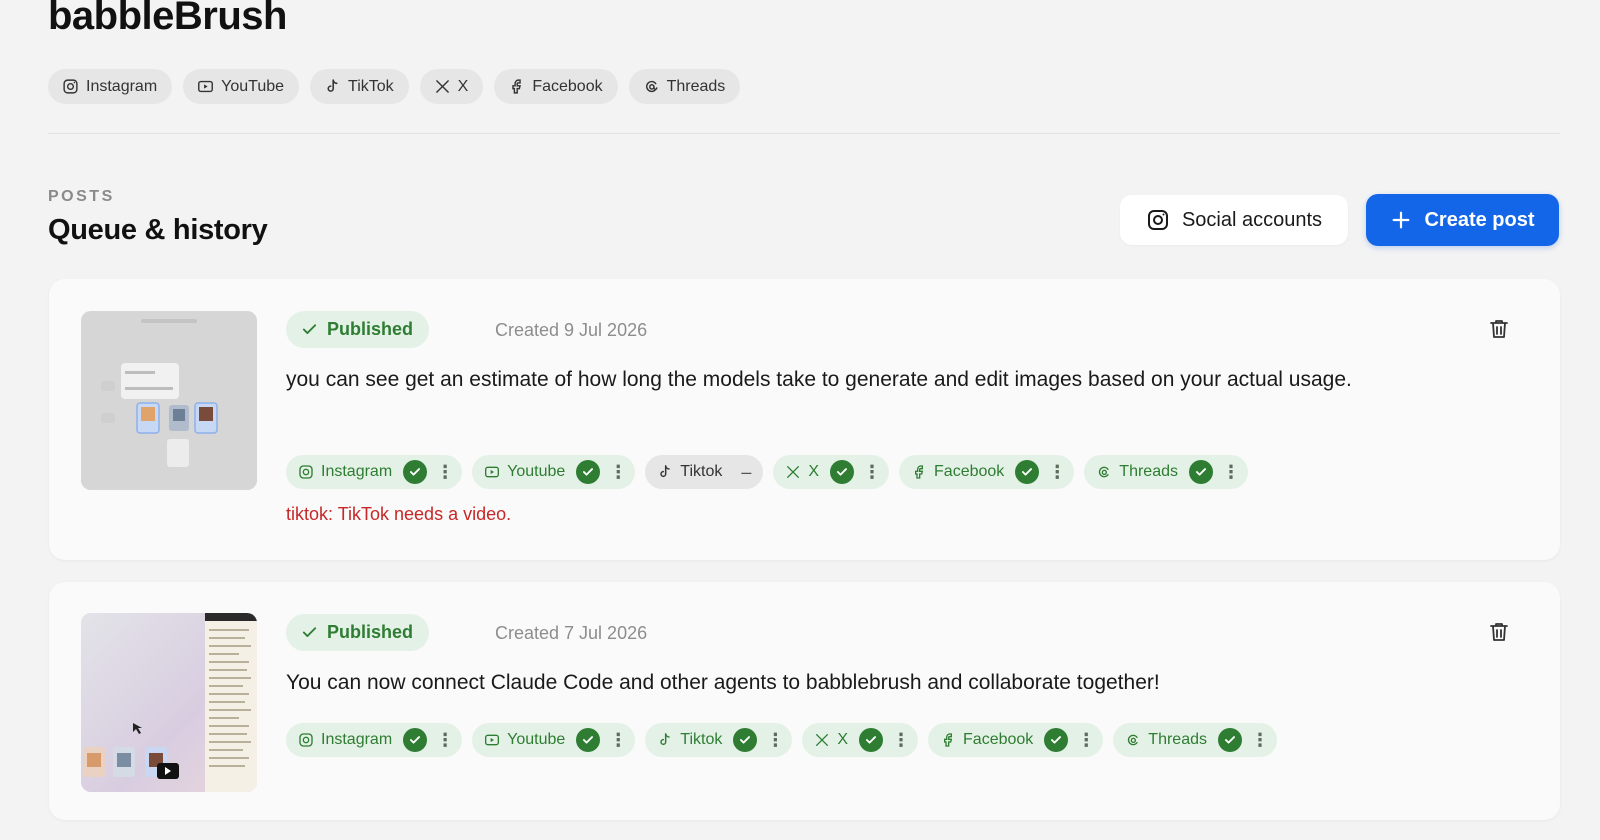 This screenshot has height=840, width=1600. I want to click on filter-threads: Threads, so click(684, 86).